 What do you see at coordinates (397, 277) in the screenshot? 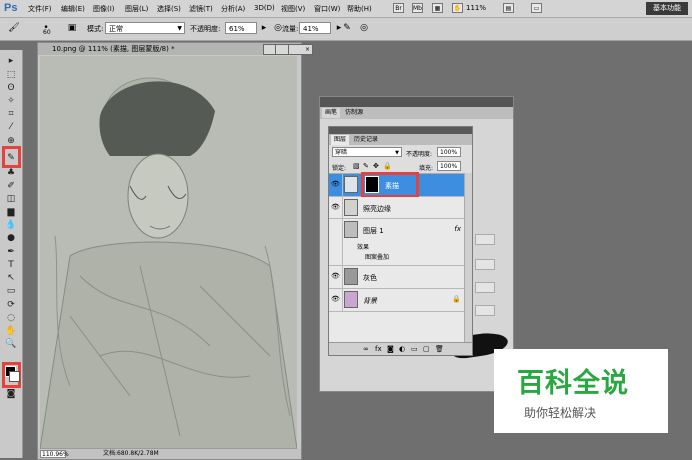
I see `layer-row-gray: 👁 灰色` at bounding box center [397, 277].